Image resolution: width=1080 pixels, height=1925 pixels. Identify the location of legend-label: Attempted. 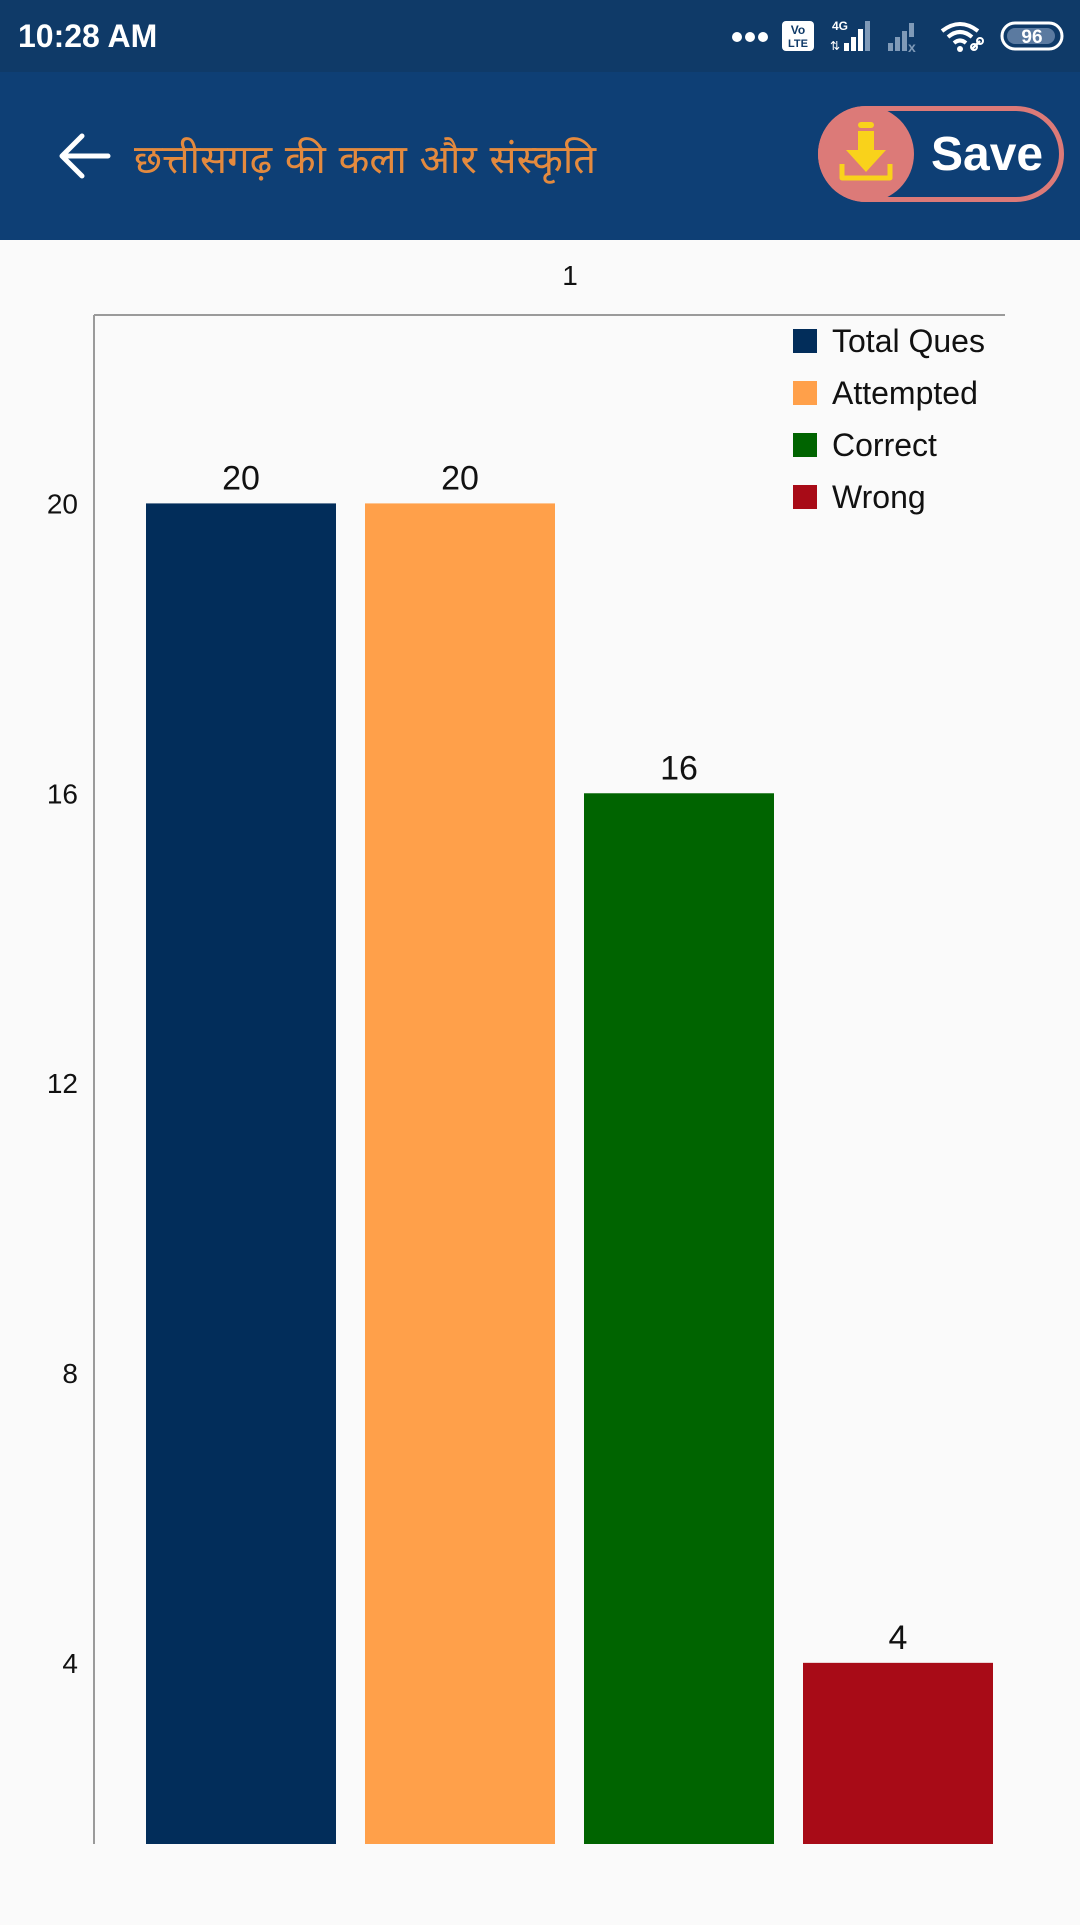
(905, 393).